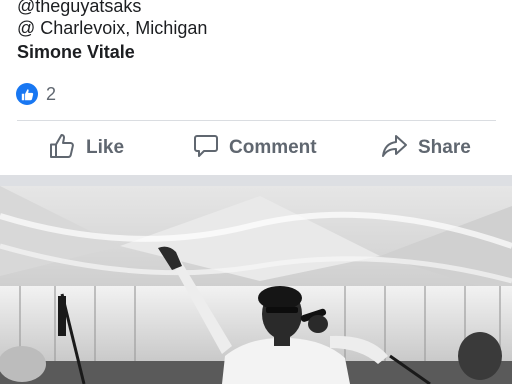 Image resolution: width=512 pixels, height=384 pixels. What do you see at coordinates (62, 148) in the screenshot?
I see `thumbs-up-outline-icon` at bounding box center [62, 148].